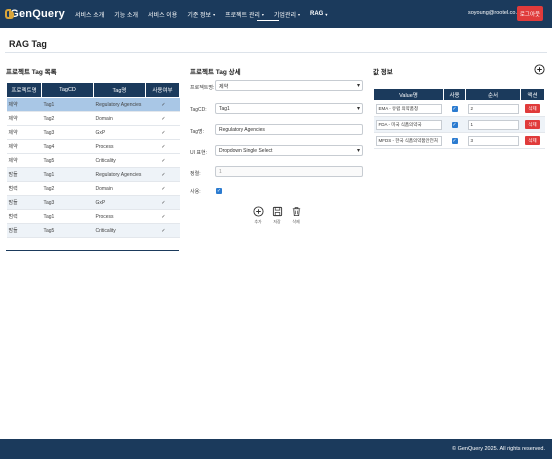  I want to click on logo-icon, so click(9, 14).